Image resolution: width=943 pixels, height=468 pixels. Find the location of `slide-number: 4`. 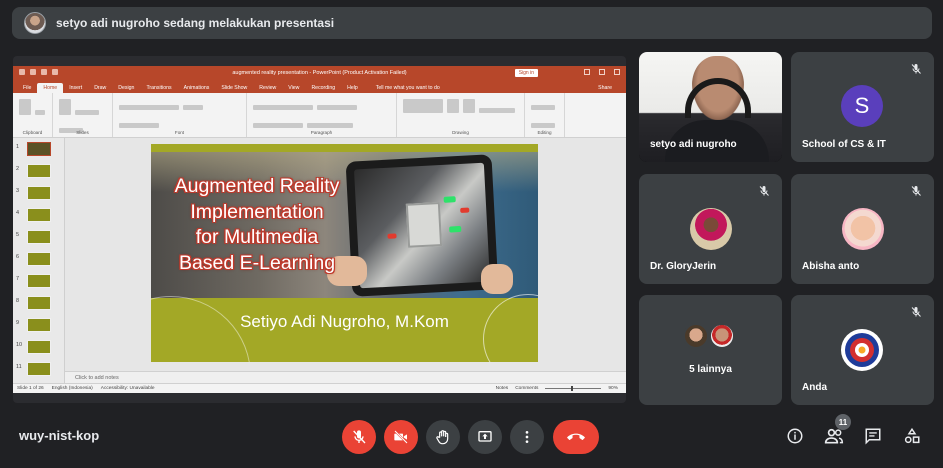

slide-number: 4 is located at coordinates (18, 213).